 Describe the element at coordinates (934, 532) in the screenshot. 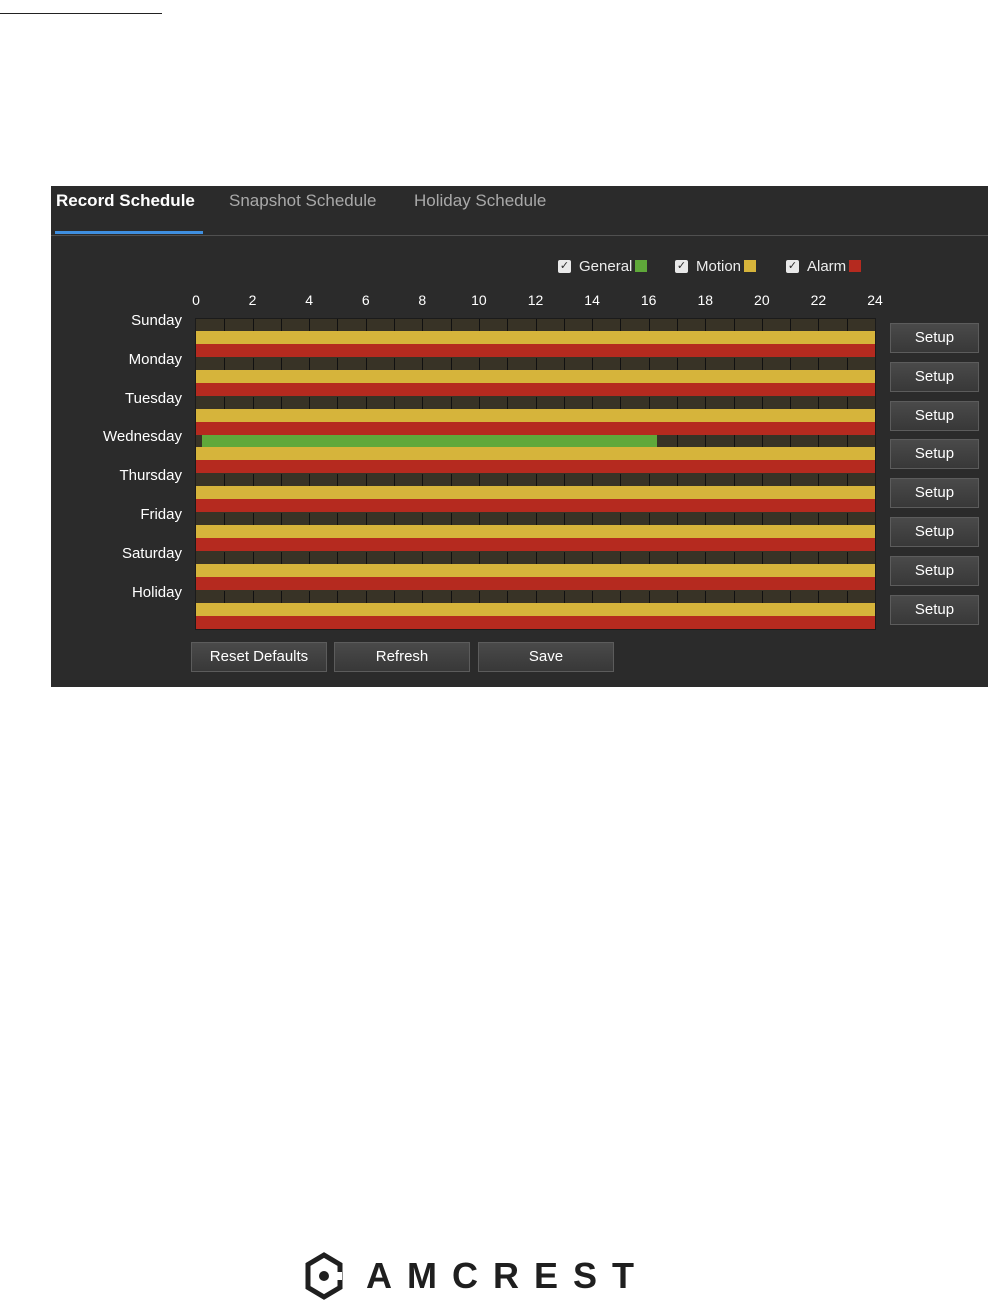

I see `setup-button-friday: Setup` at that location.